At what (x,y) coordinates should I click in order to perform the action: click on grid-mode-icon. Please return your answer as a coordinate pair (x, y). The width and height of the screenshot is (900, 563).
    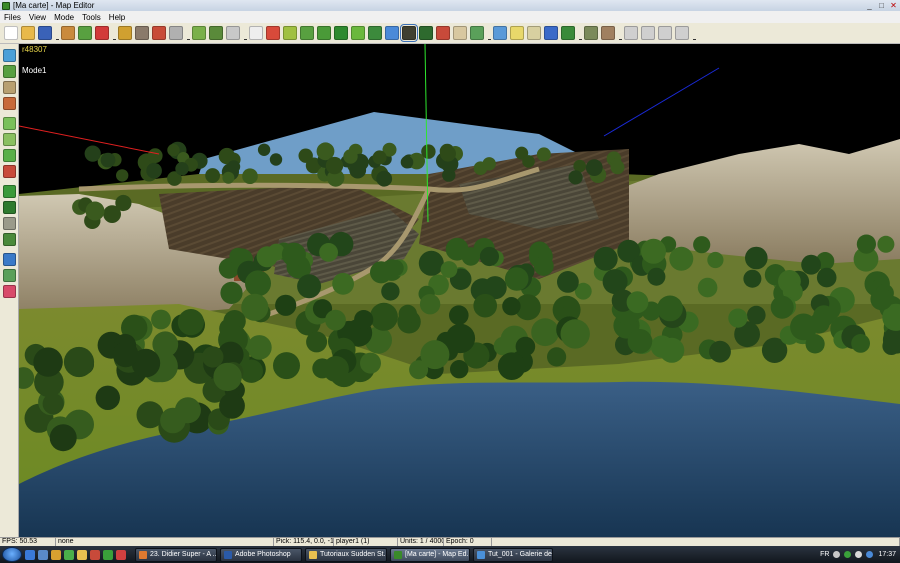
    Looking at the image, I should click on (9, 123).